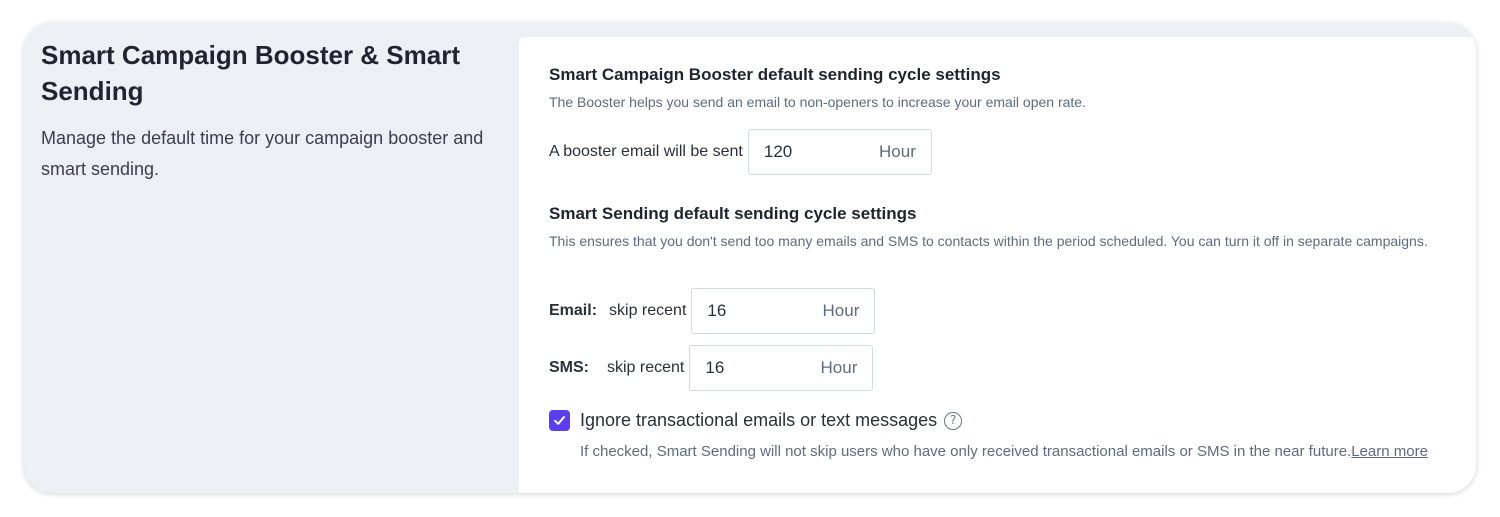  I want to click on sms-skip-label: skip recent, so click(646, 367).